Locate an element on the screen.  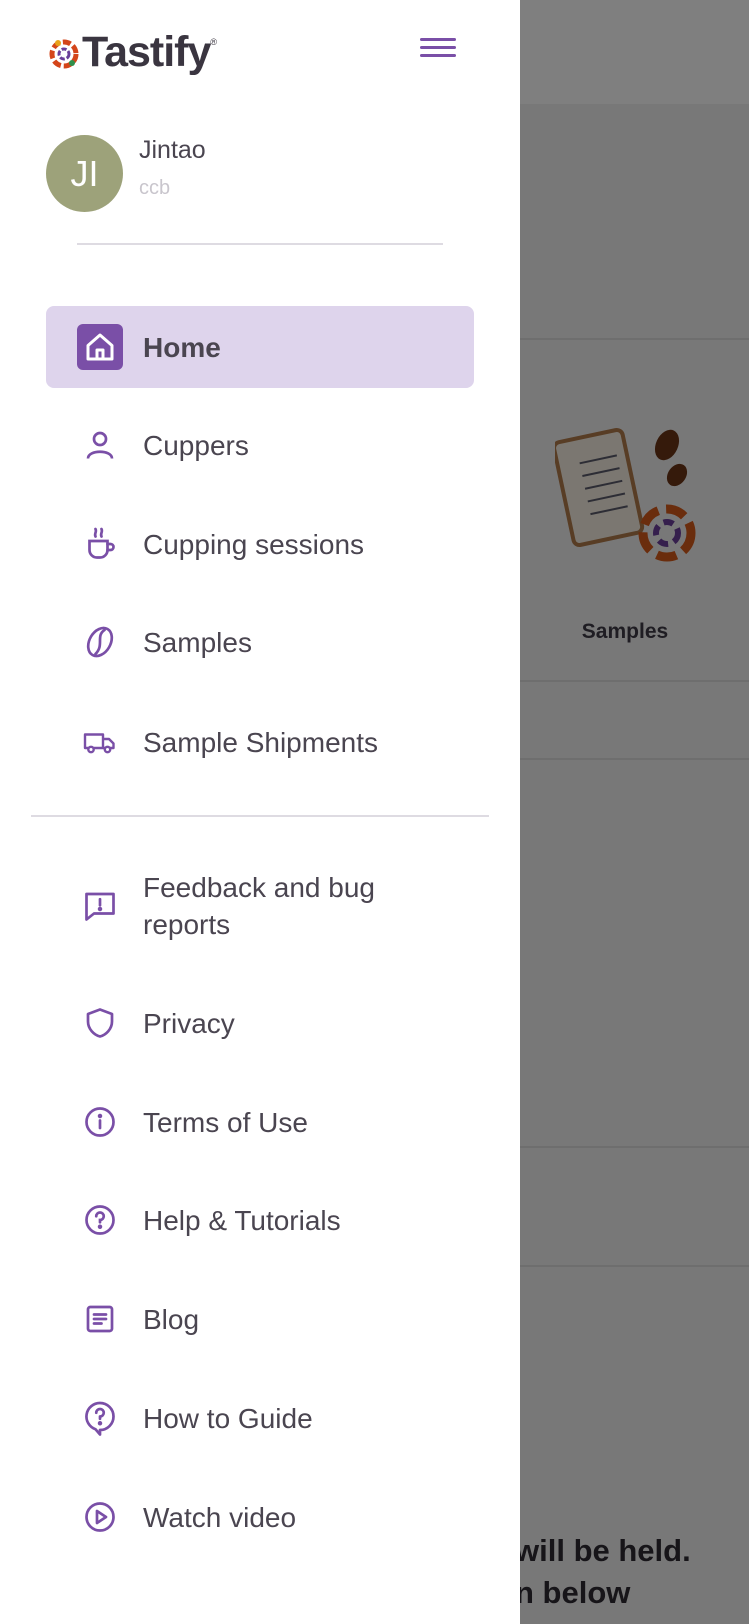
feedback-icon is located at coordinates (100, 906).